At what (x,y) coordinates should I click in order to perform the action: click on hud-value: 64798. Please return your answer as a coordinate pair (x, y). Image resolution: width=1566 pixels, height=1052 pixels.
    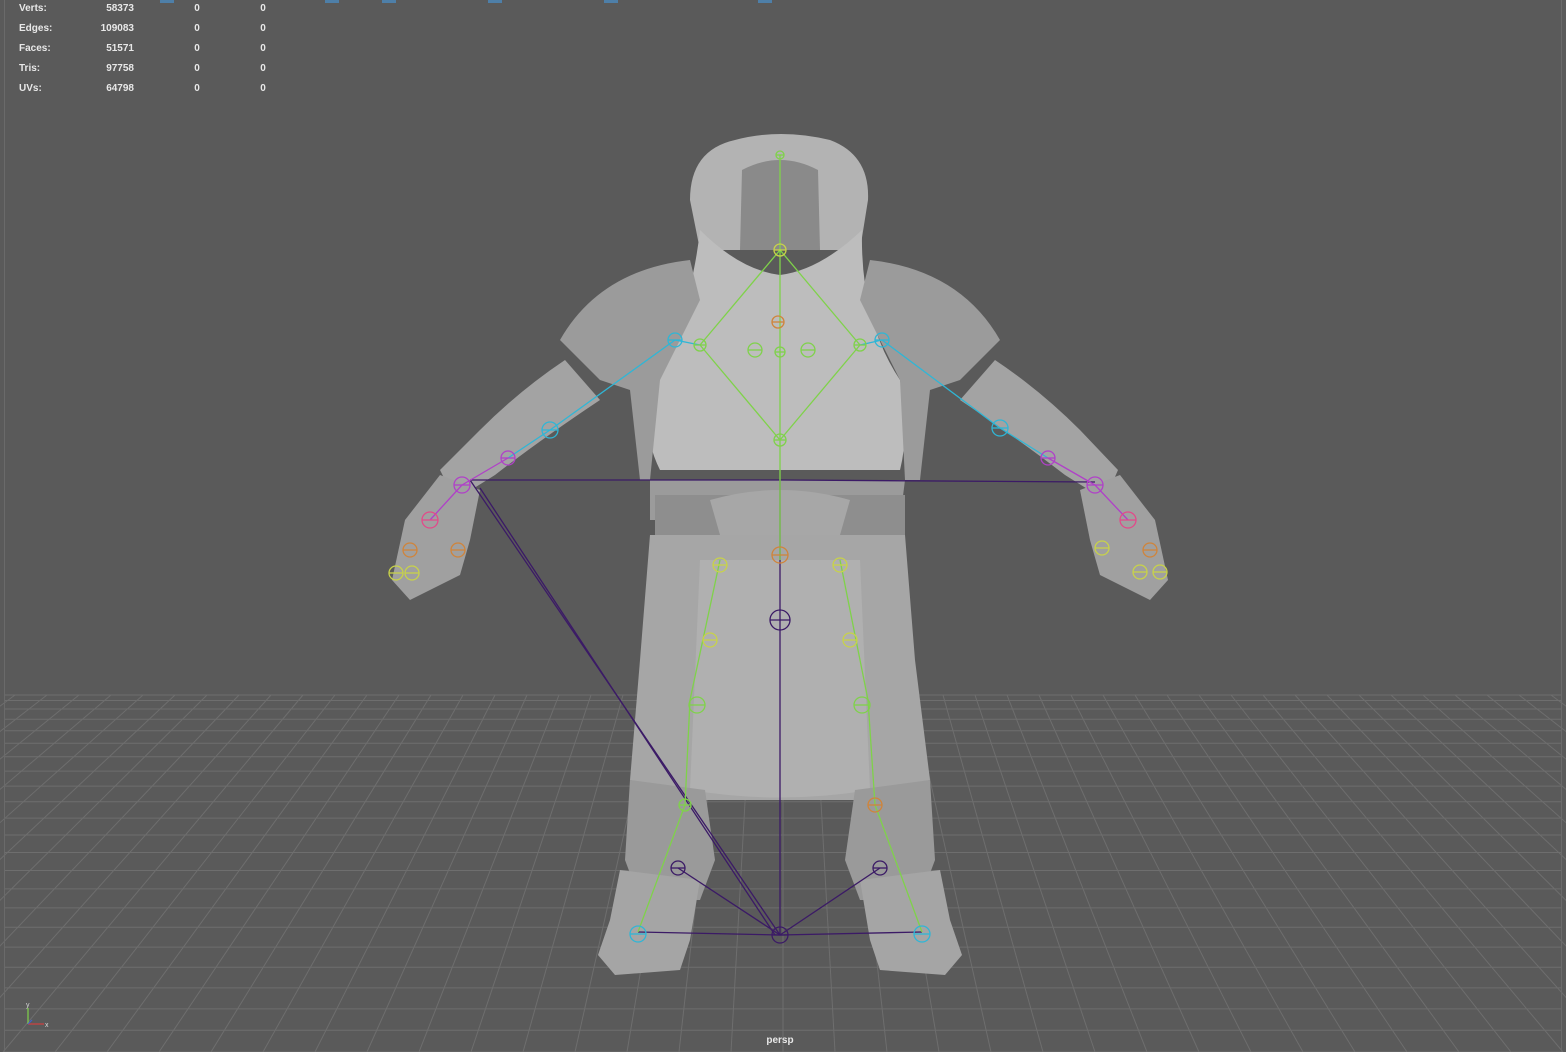
    Looking at the image, I should click on (120, 88).